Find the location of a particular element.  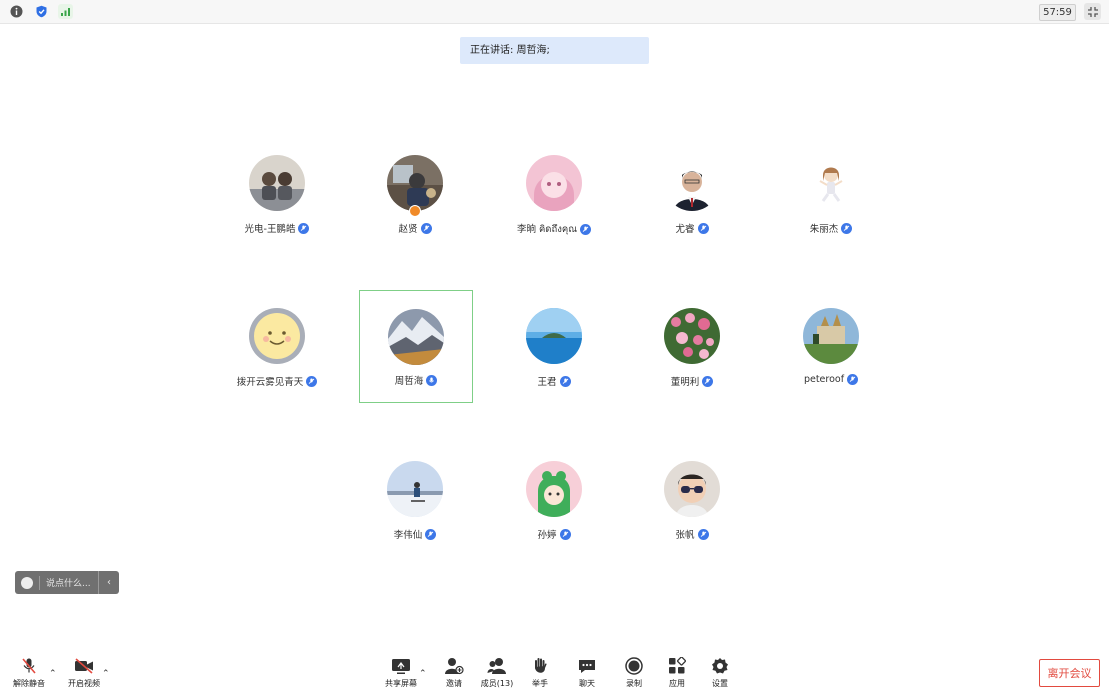

video-off-icon is located at coordinates (84, 666).